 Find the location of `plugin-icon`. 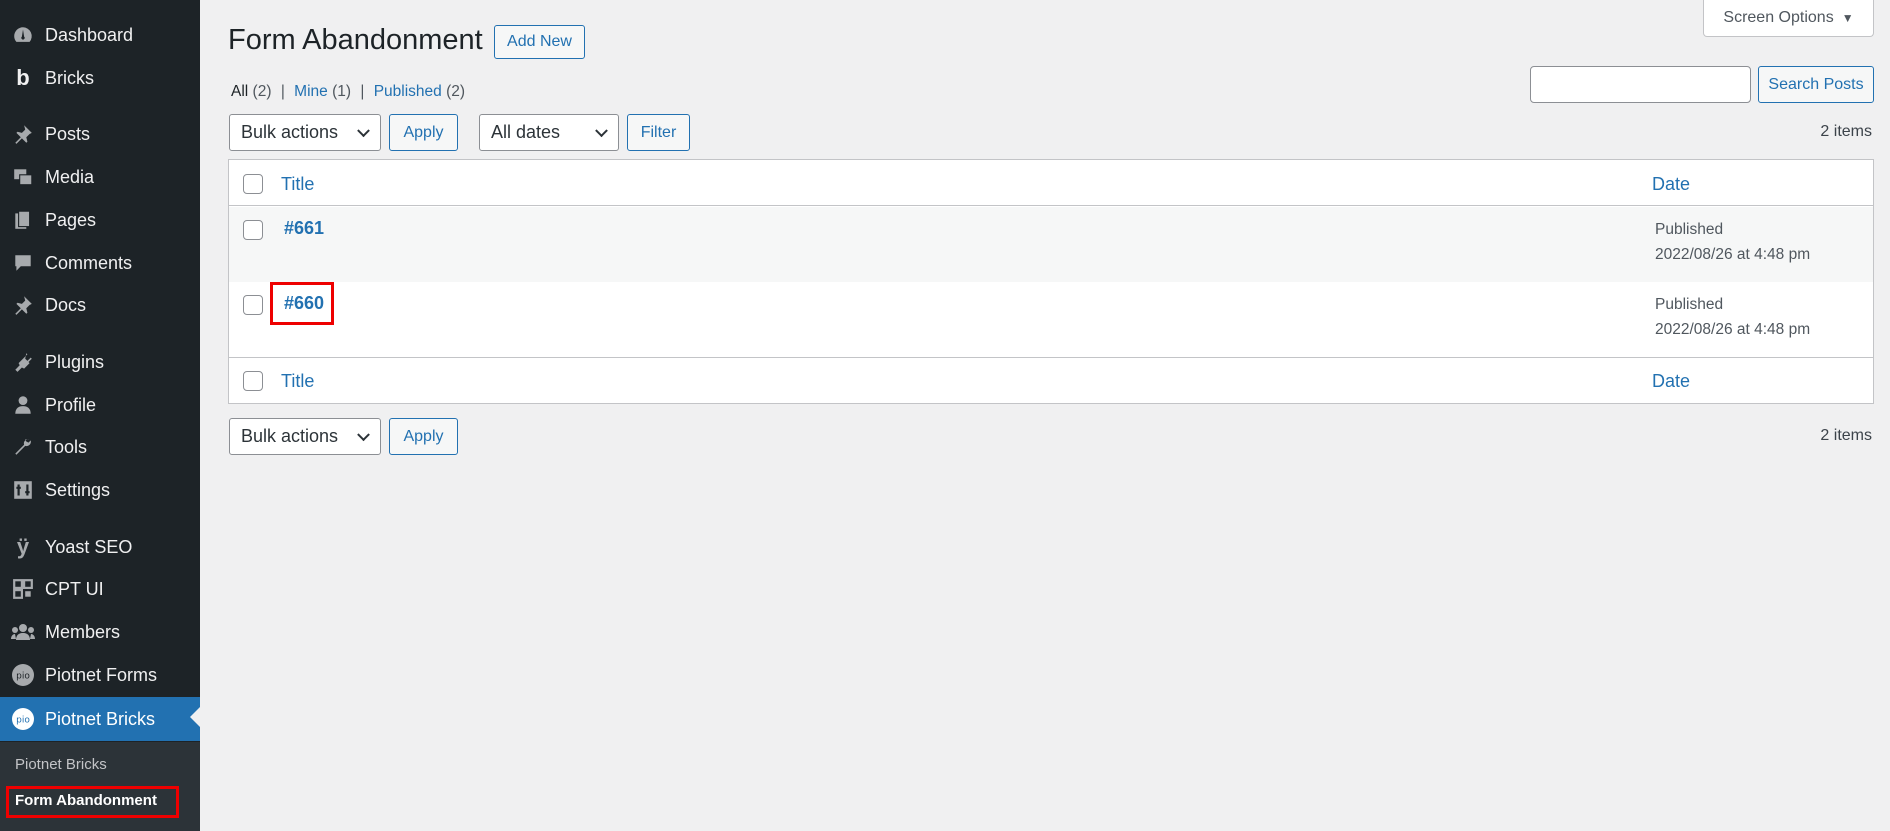

plugin-icon is located at coordinates (23, 362).